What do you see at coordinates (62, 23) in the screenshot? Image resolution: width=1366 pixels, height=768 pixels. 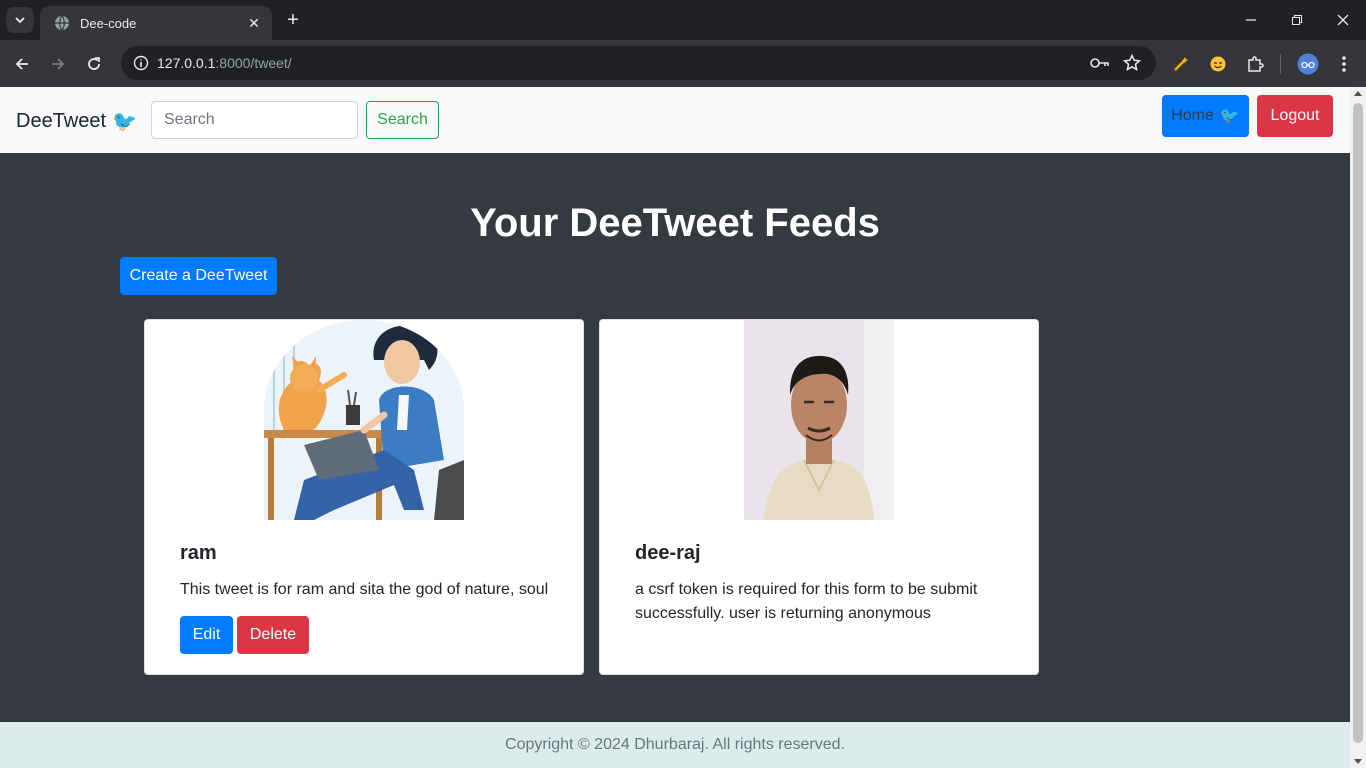 I see `globe-icon` at bounding box center [62, 23].